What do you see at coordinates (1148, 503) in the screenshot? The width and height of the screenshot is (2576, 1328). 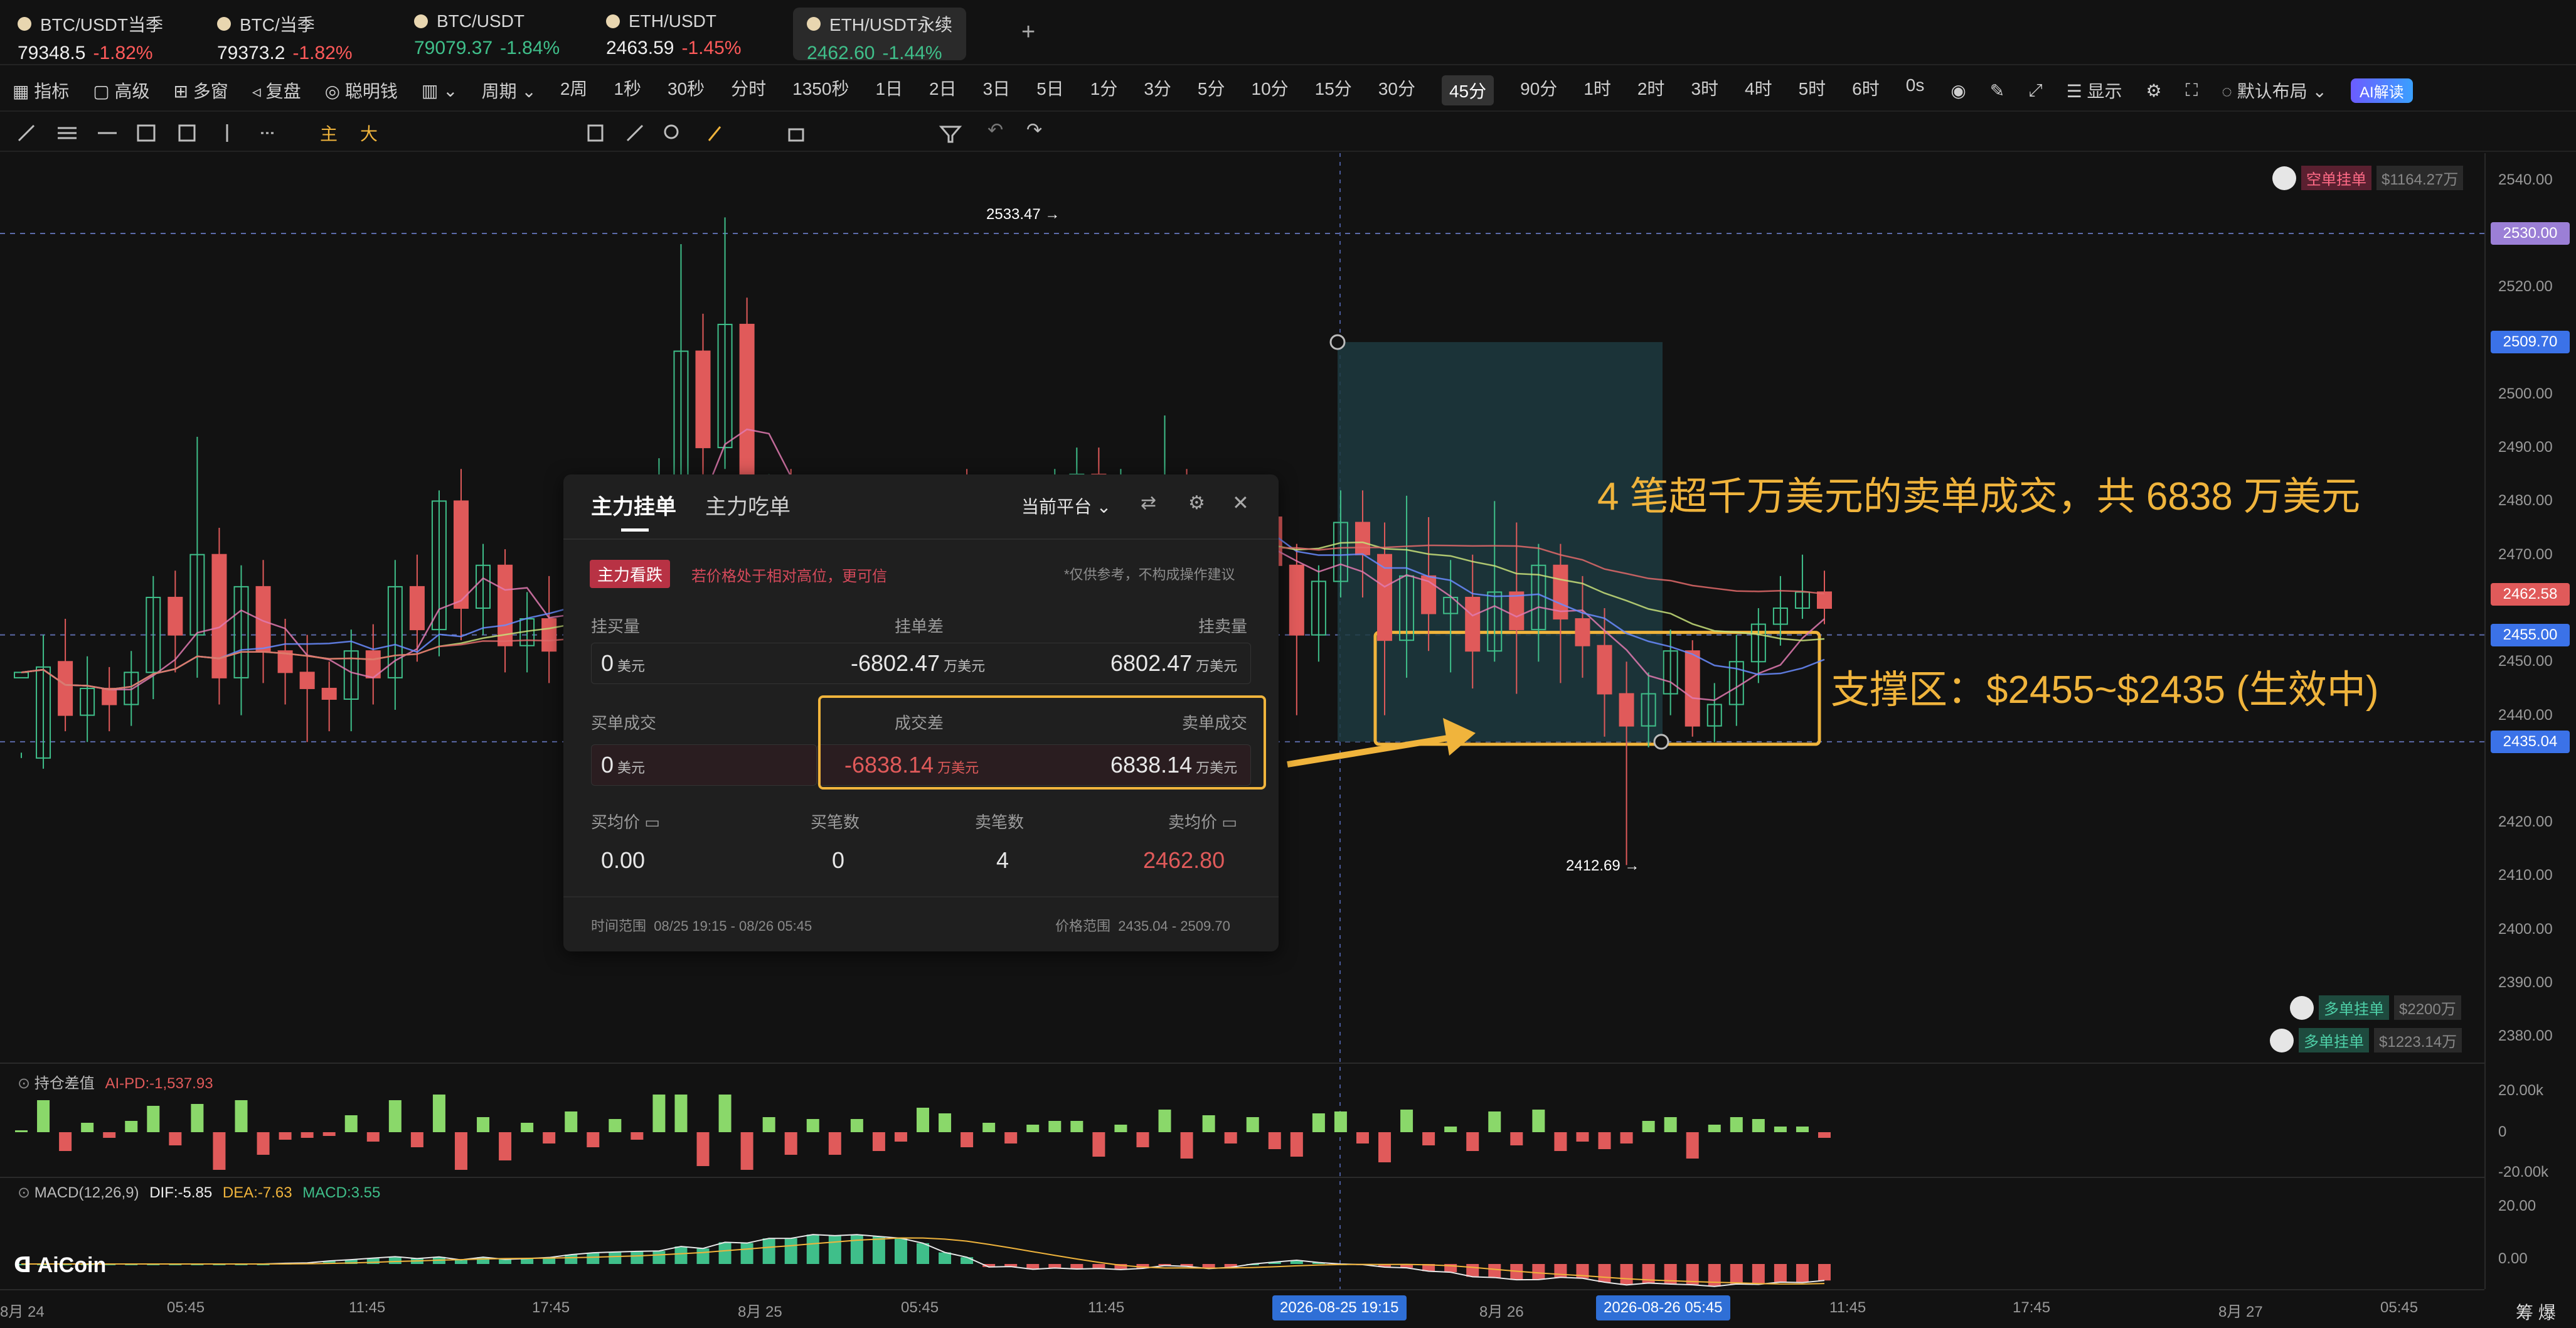 I see `swap-icon: ⇄` at bounding box center [1148, 503].